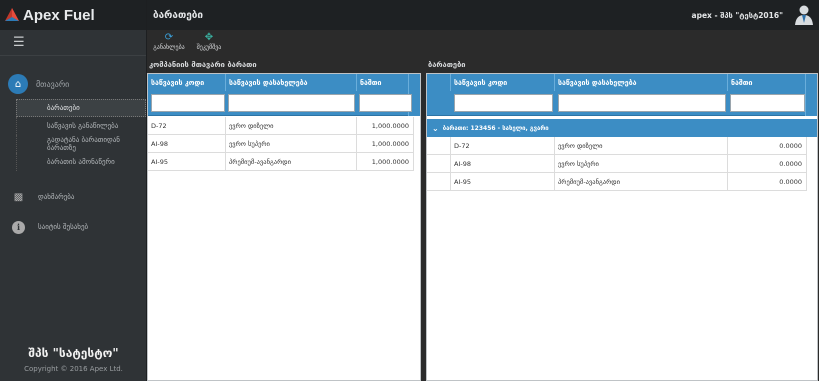  What do you see at coordinates (18, 227) in the screenshot?
I see `info-icon: i` at bounding box center [18, 227].